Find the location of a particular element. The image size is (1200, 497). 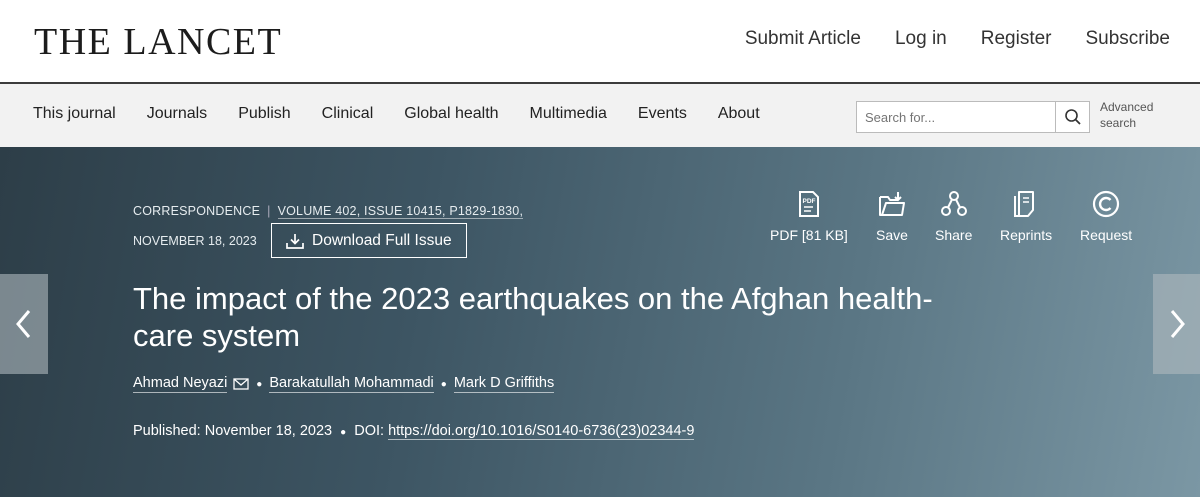

nav-this-journal: This journal is located at coordinates (74, 114).